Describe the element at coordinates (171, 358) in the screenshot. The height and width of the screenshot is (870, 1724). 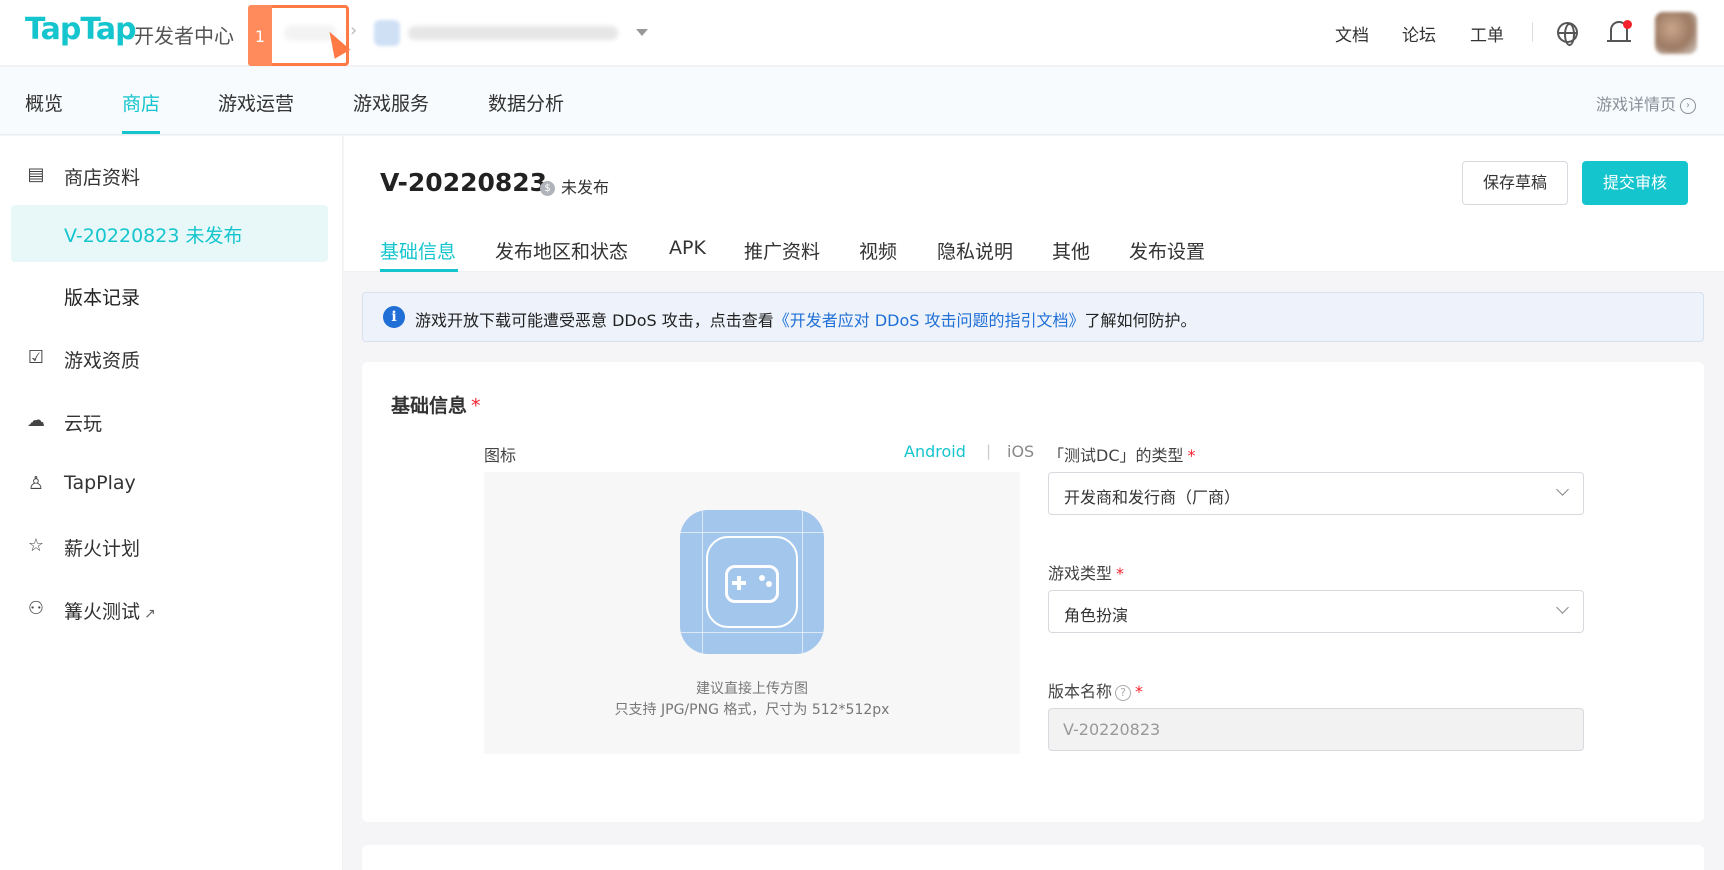
I see `sidebar-item-game-qualification: ☑ 游戏资质` at that location.